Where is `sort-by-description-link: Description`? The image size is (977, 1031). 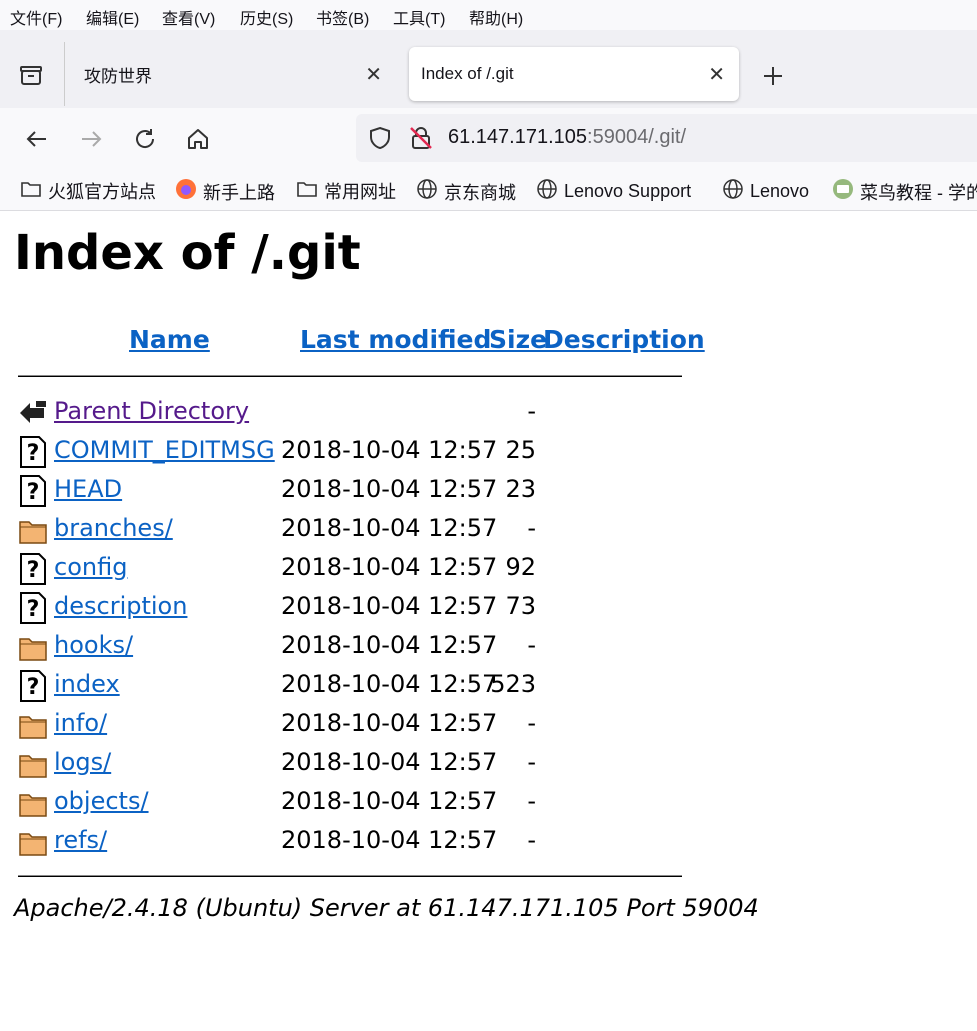 sort-by-description-link: Description is located at coordinates (624, 339).